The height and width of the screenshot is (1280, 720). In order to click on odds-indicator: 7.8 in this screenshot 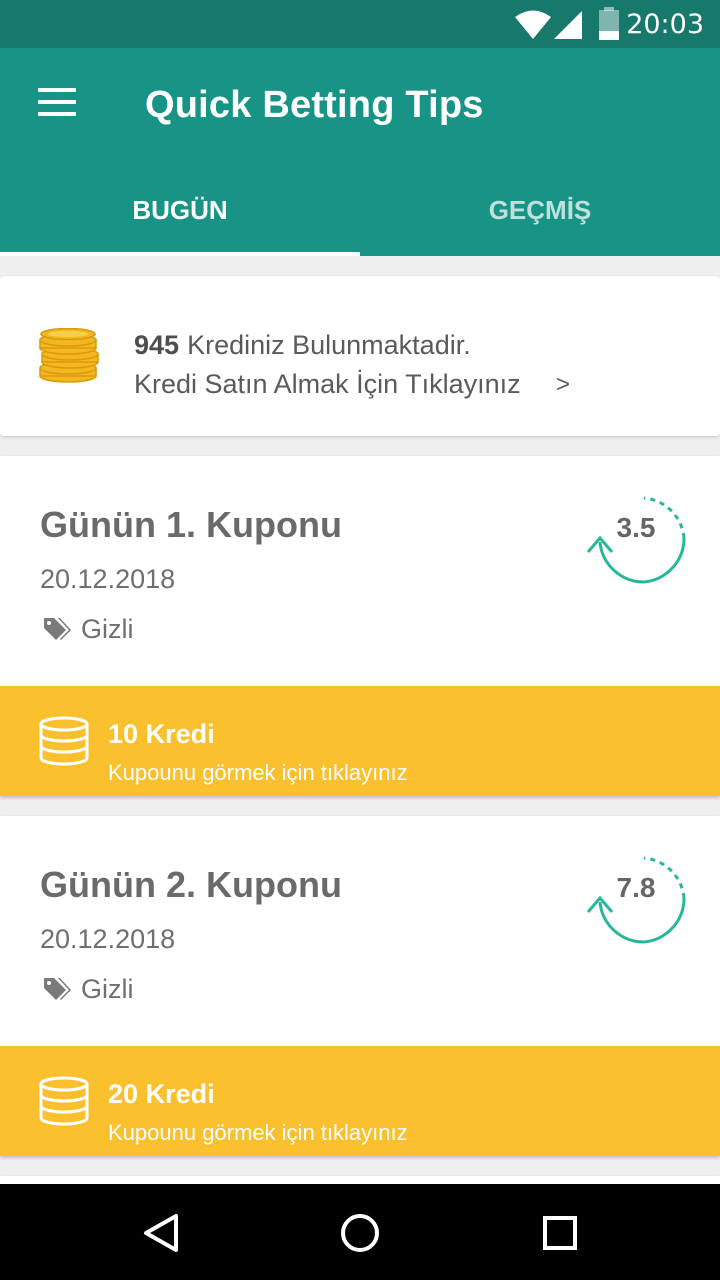, I will do `click(634, 900)`.